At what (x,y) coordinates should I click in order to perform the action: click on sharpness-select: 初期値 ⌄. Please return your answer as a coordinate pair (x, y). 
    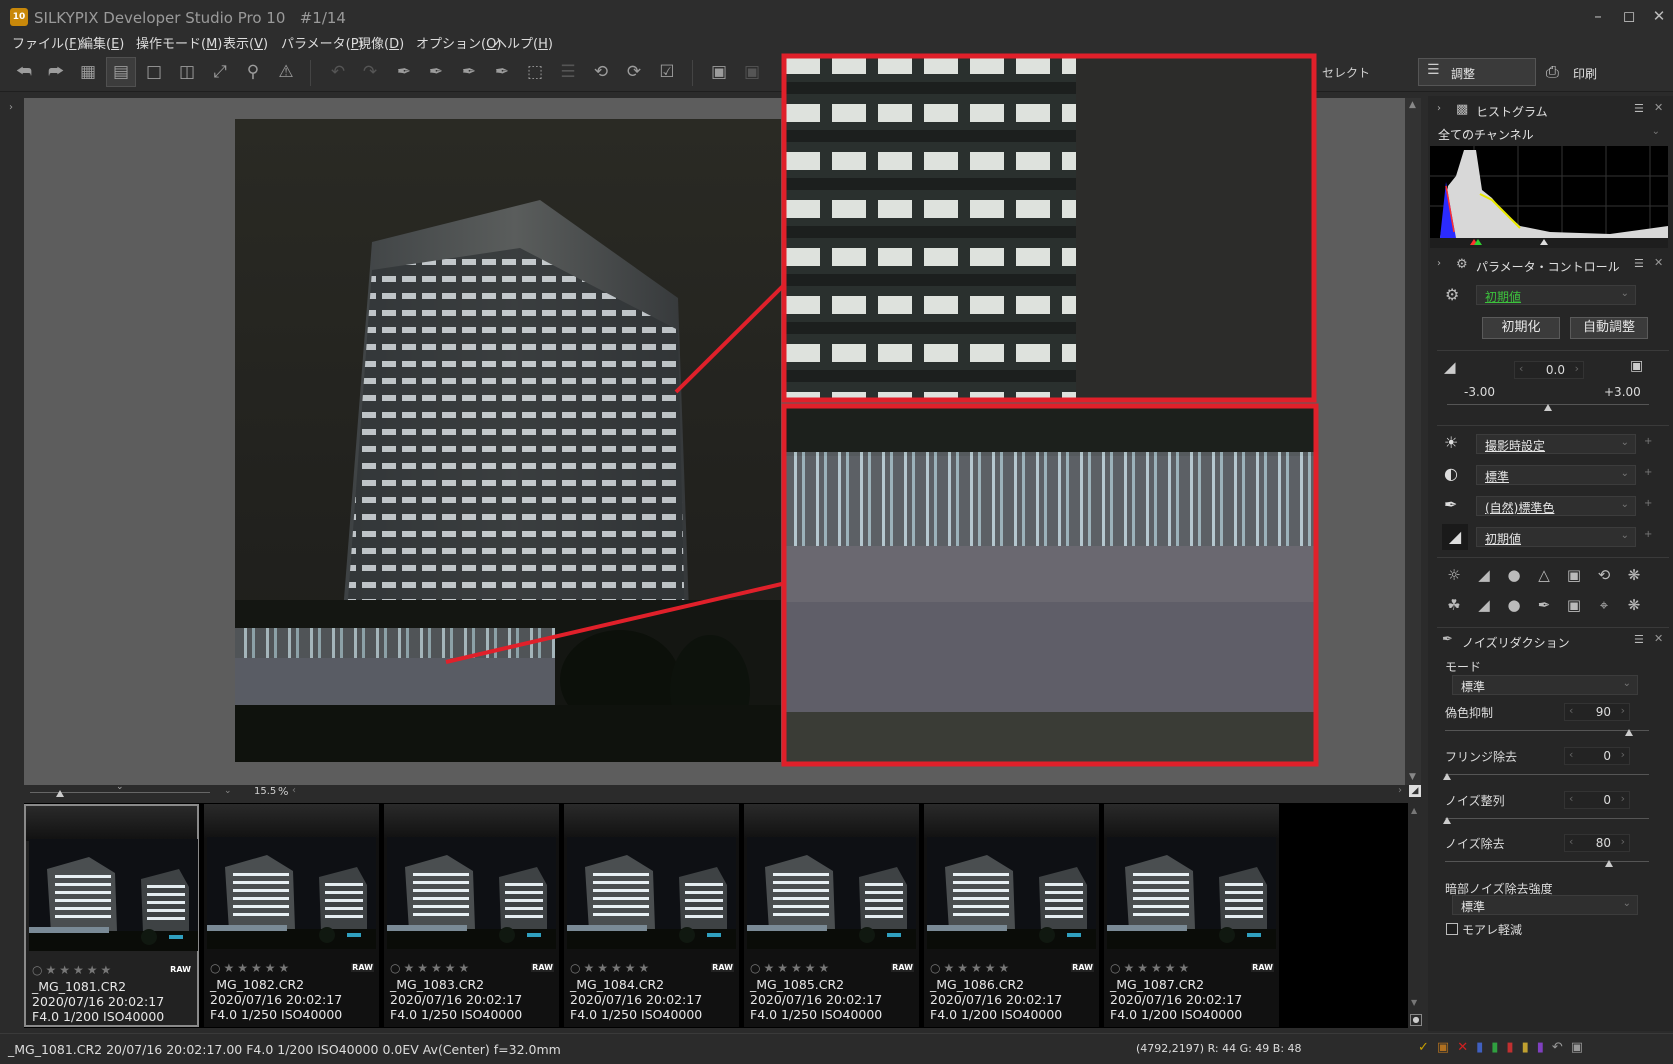
    Looking at the image, I should click on (1556, 537).